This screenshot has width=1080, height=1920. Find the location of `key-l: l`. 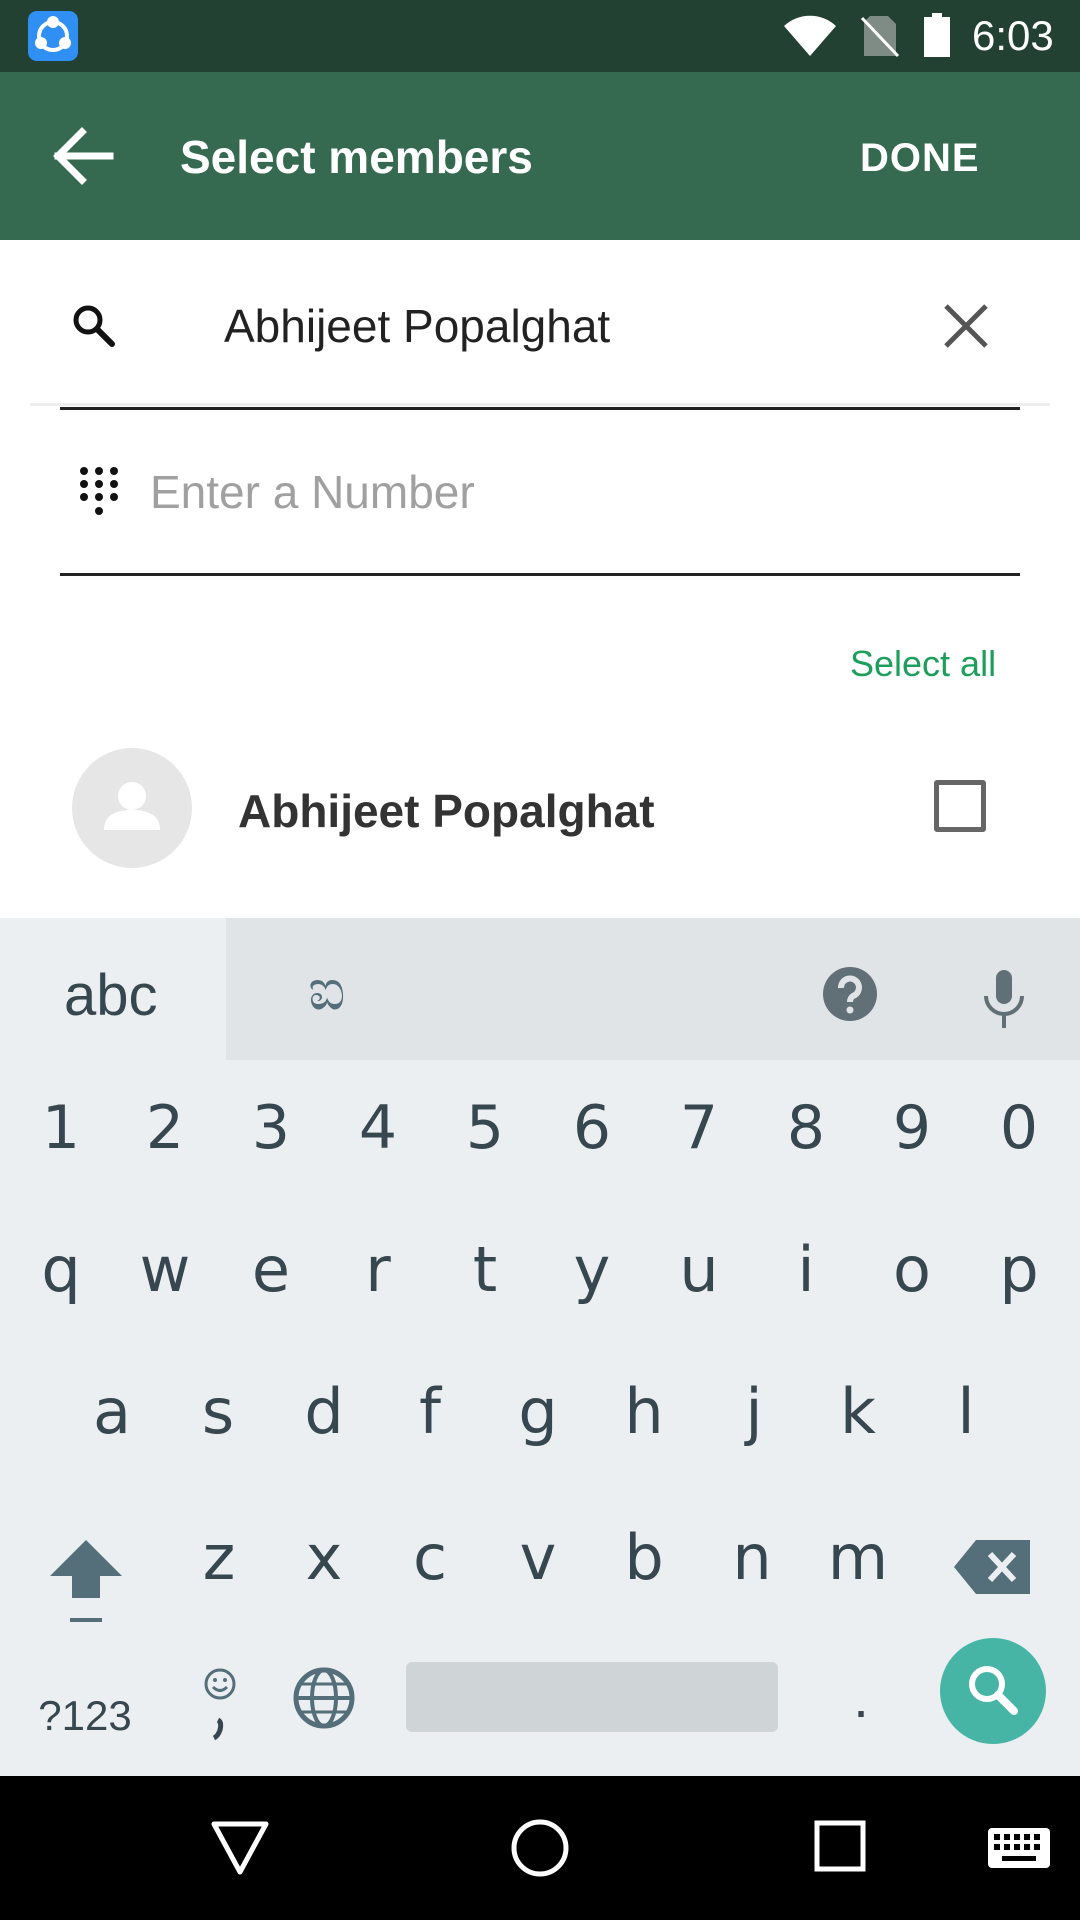

key-l: l is located at coordinates (966, 1412).